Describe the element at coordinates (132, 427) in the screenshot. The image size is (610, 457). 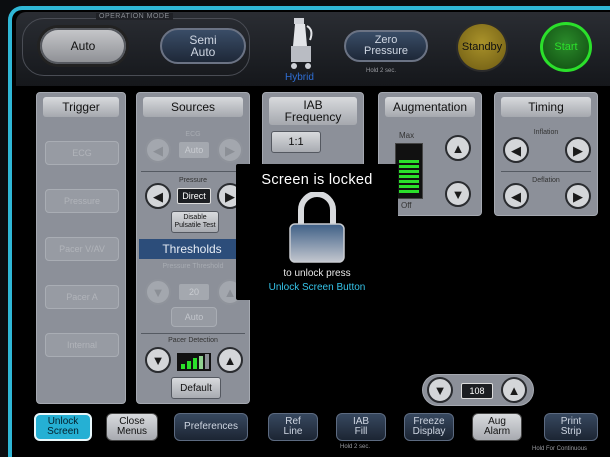
I see `close-menus-button: Close Menus` at that location.